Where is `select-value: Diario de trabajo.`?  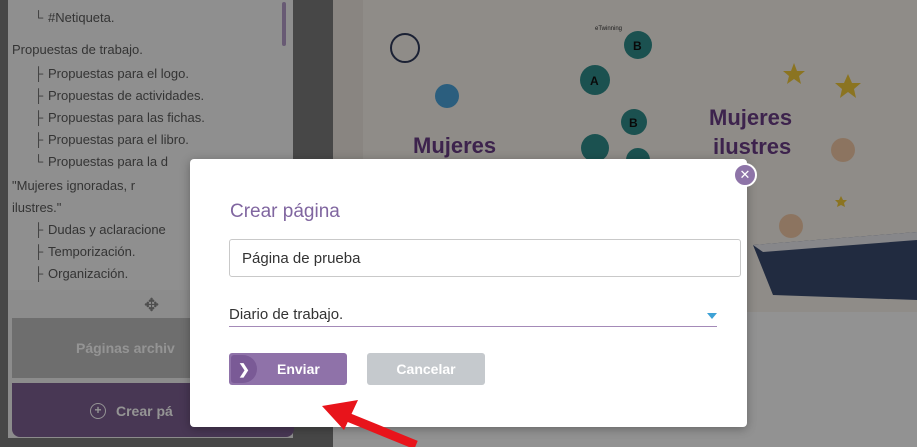 select-value: Diario de trabajo. is located at coordinates (286, 314).